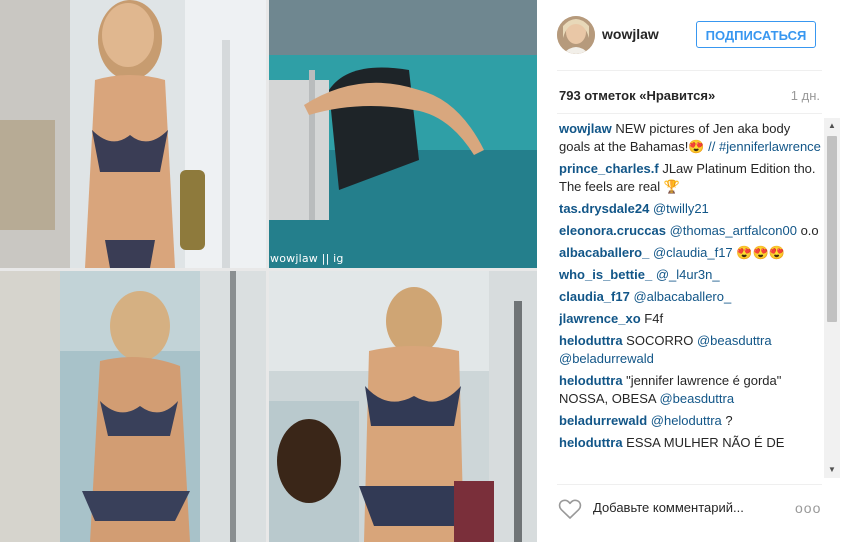 This screenshot has height=542, width=842. What do you see at coordinates (832, 229) in the screenshot?
I see `scrollbar-thumb` at bounding box center [832, 229].